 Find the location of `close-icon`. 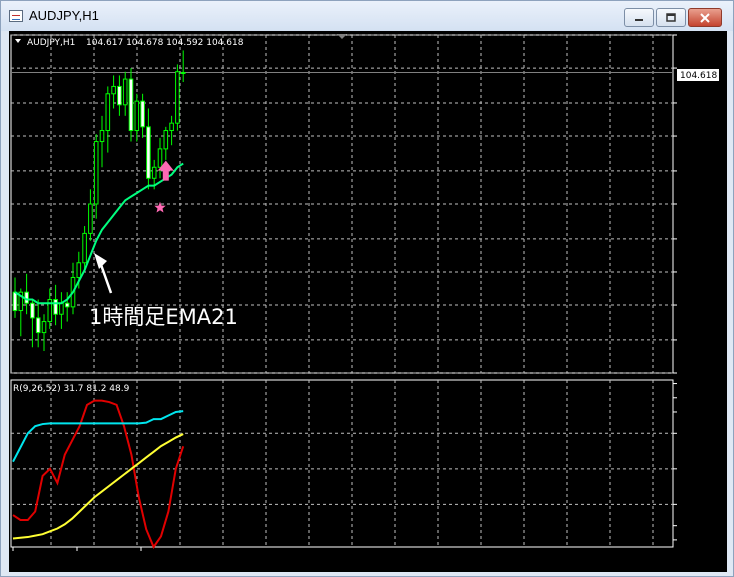

close-icon is located at coordinates (705, 17).